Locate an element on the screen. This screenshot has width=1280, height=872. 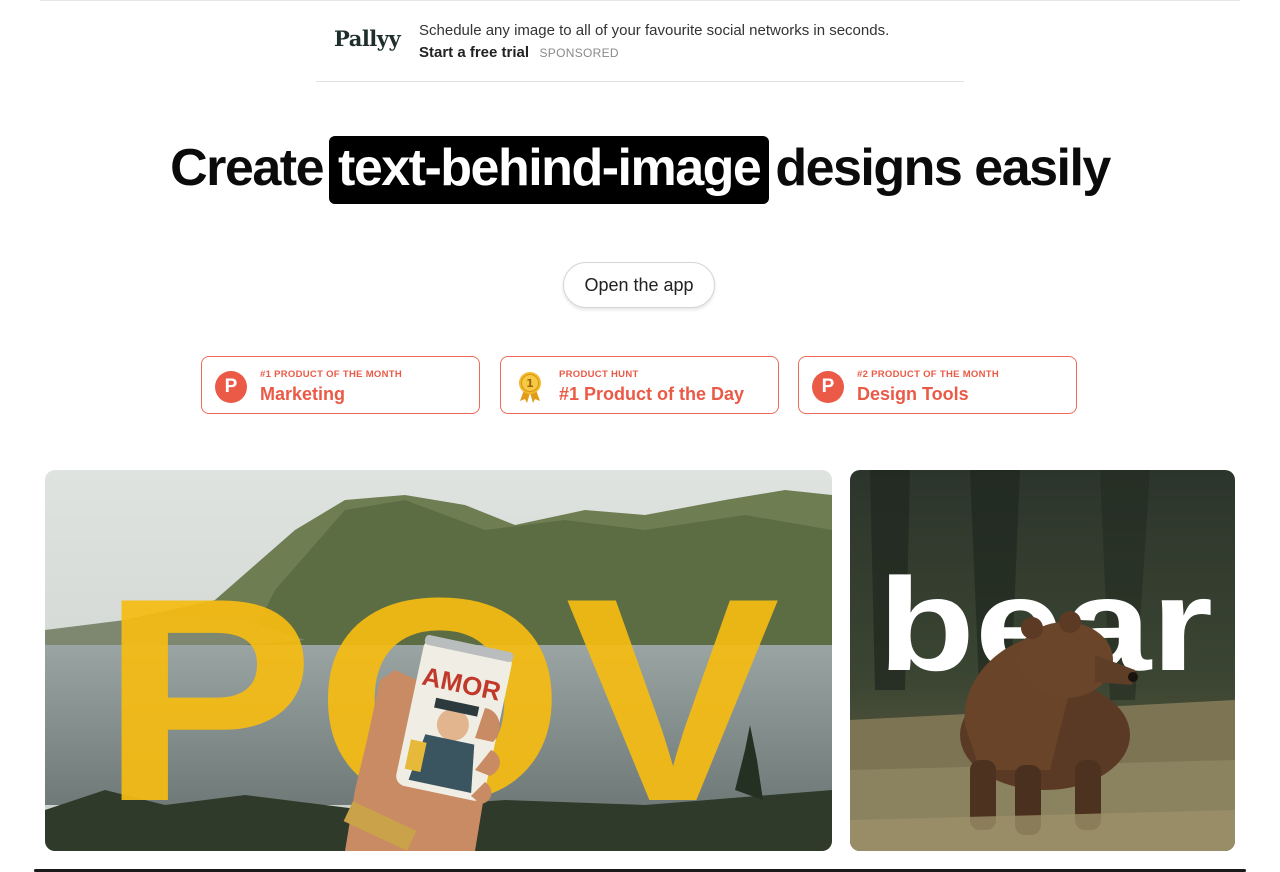
badge-caption: #1 PRODUCT OF THE MONTH is located at coordinates (331, 374).